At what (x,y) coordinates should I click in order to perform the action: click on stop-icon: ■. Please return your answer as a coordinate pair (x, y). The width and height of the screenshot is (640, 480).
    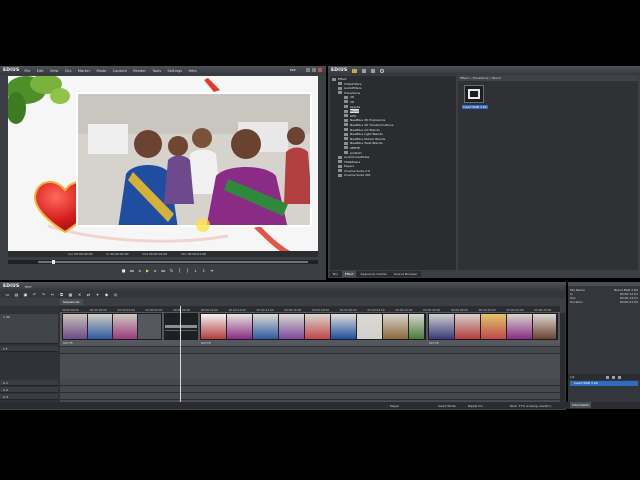
    Looking at the image, I should click on (123, 270).